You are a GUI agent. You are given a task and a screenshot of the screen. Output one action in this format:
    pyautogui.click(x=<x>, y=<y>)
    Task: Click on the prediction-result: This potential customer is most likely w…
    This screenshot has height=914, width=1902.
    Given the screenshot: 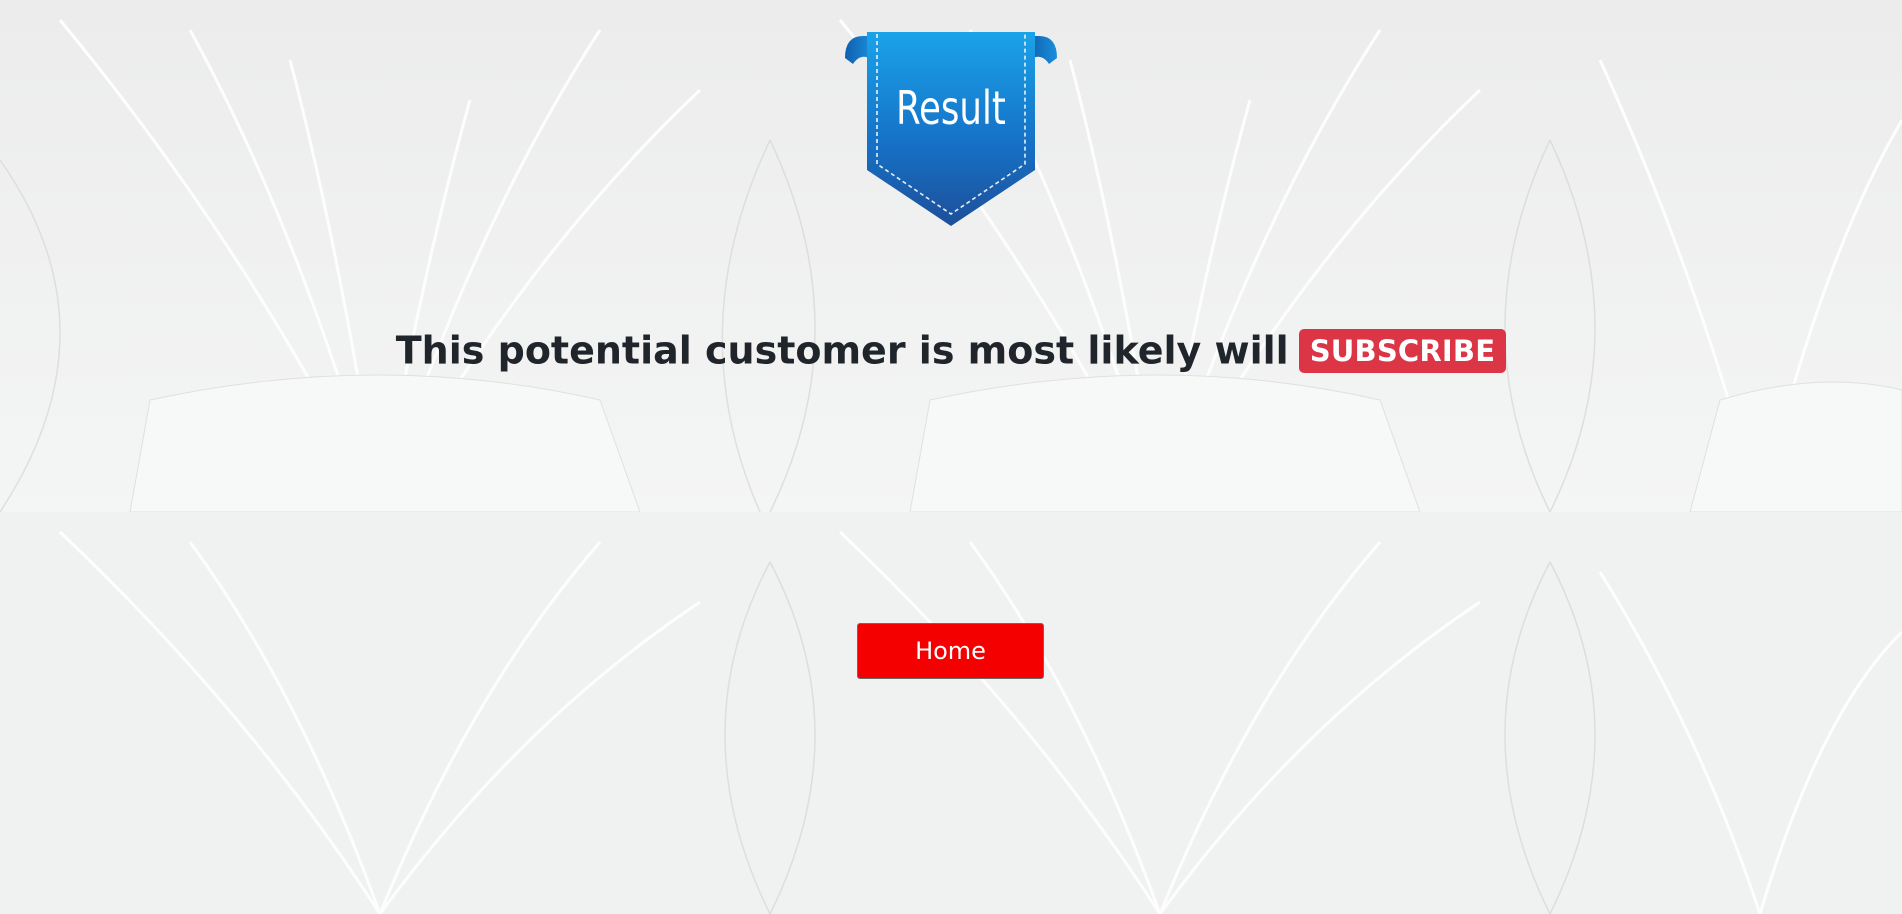 What is the action you would take?
    pyautogui.click(x=951, y=349)
    